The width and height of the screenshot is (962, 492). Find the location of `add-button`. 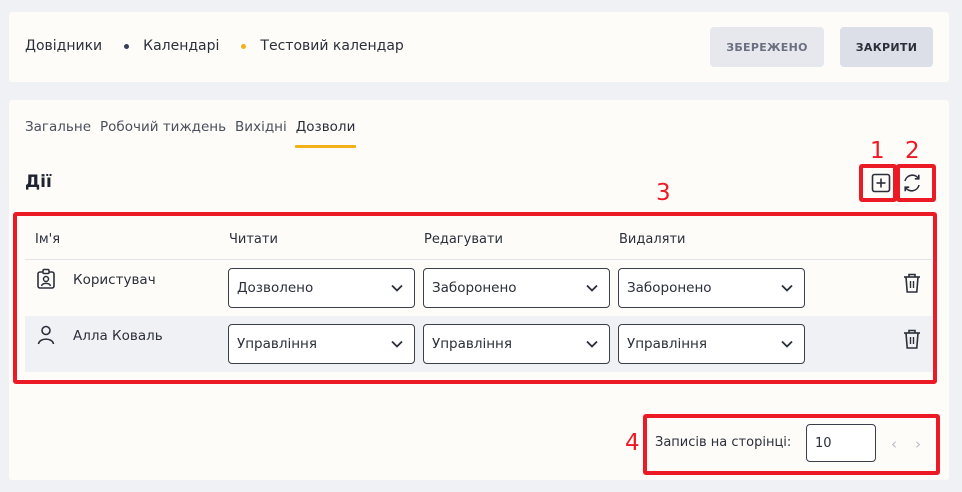

add-button is located at coordinates (881, 183).